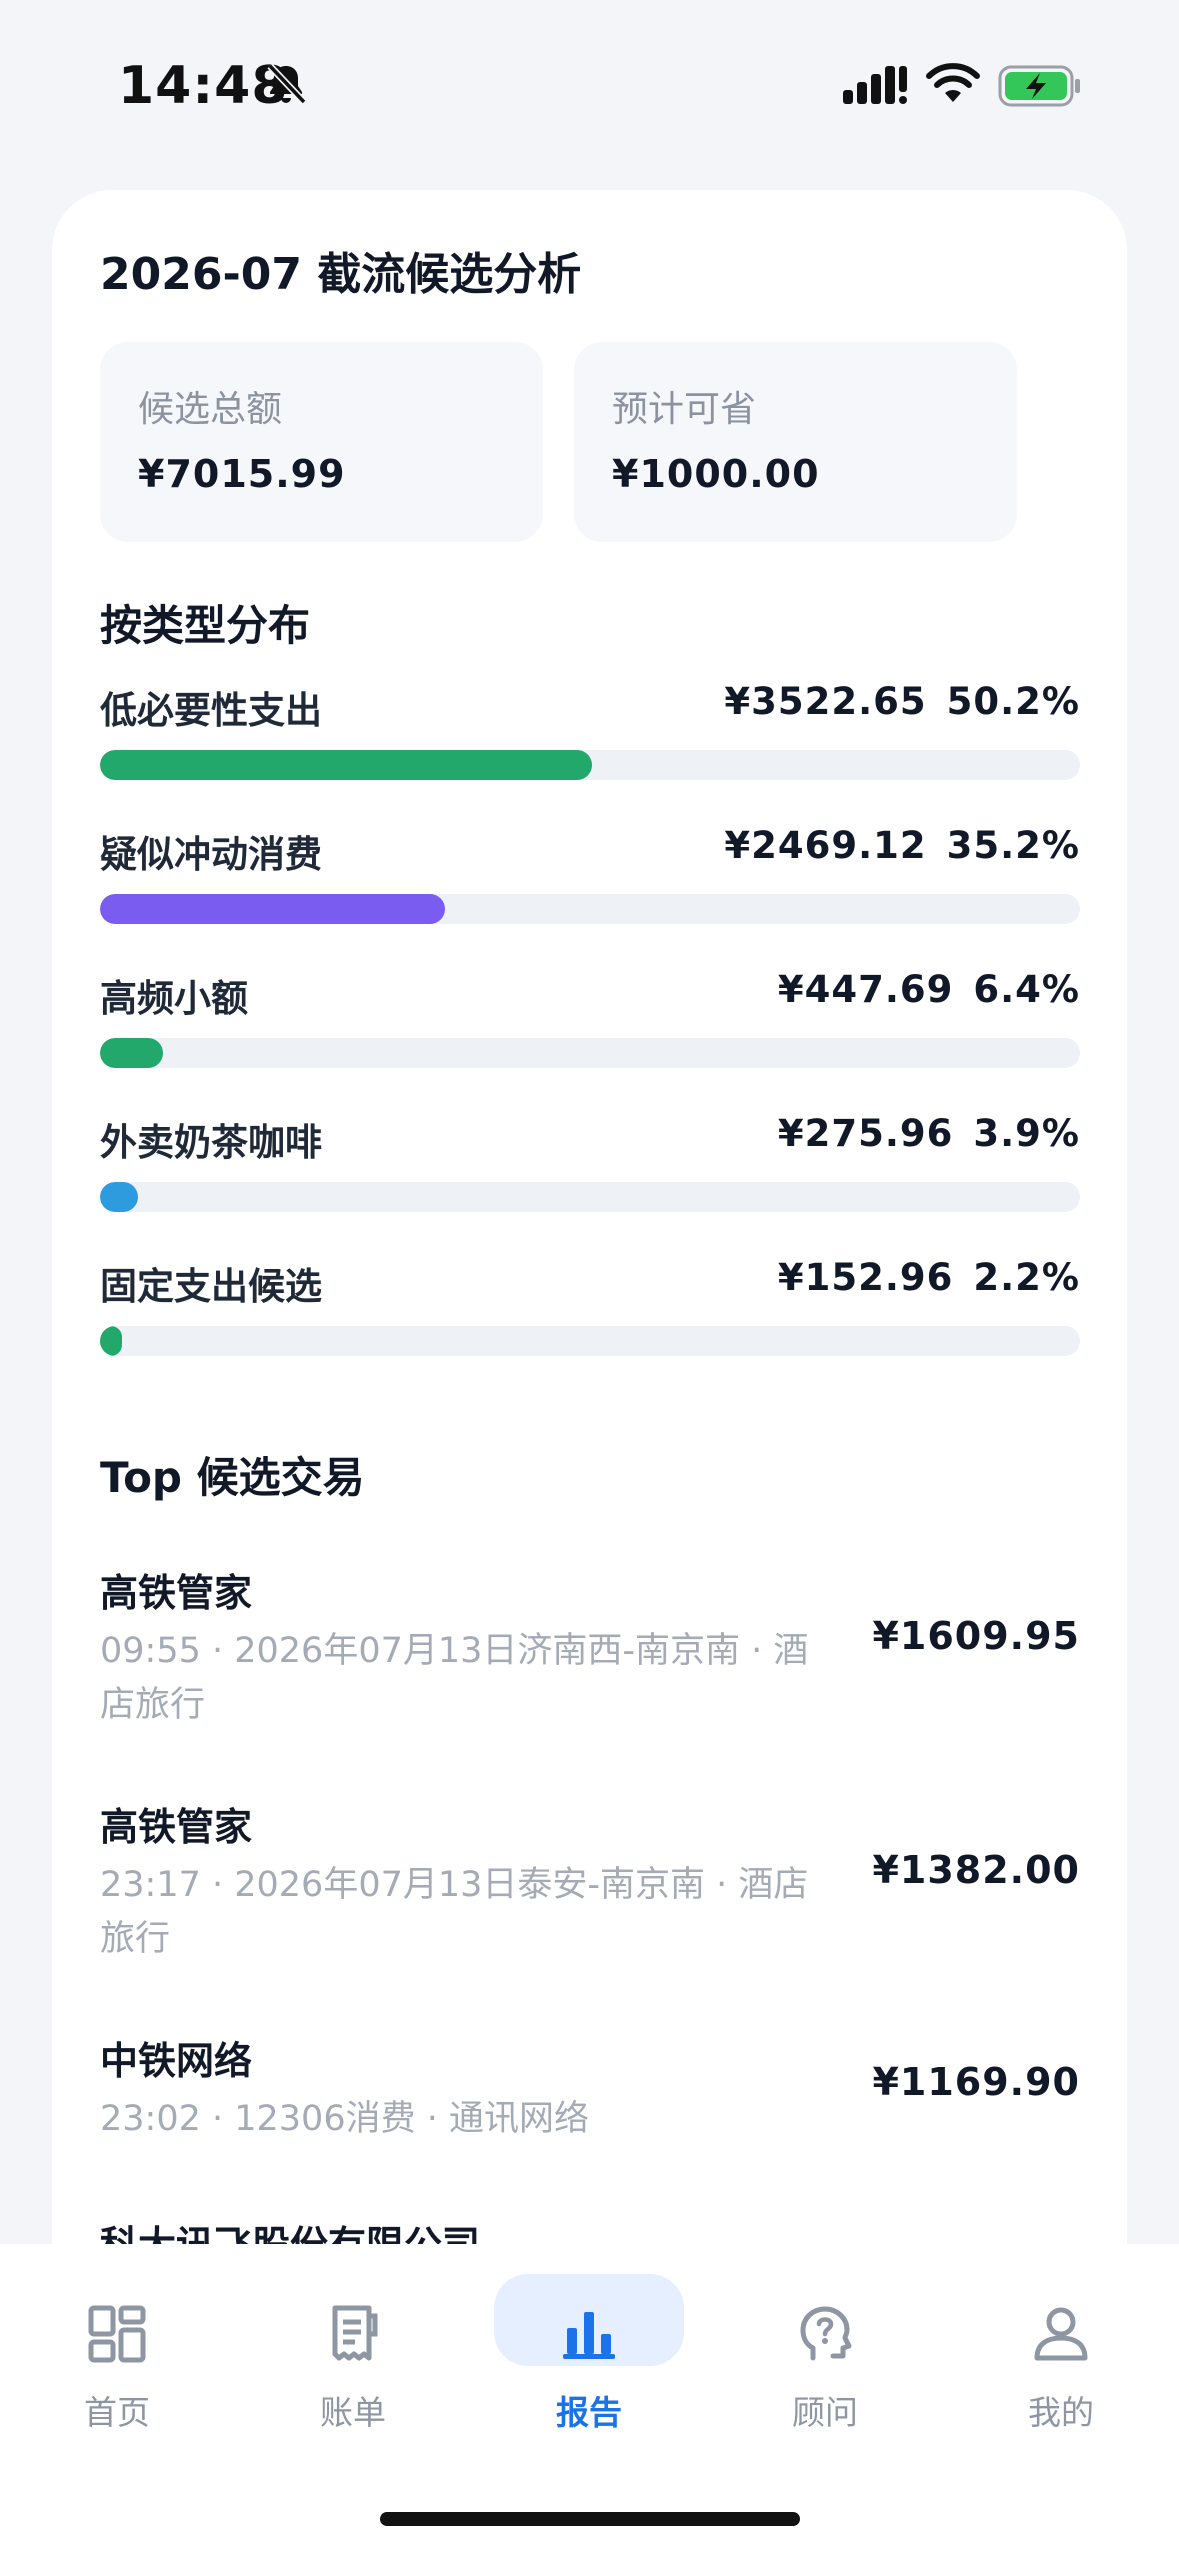 The image size is (1179, 2556). Describe the element at coordinates (684, 409) in the screenshot. I see `stat-label: 预计可省` at that location.